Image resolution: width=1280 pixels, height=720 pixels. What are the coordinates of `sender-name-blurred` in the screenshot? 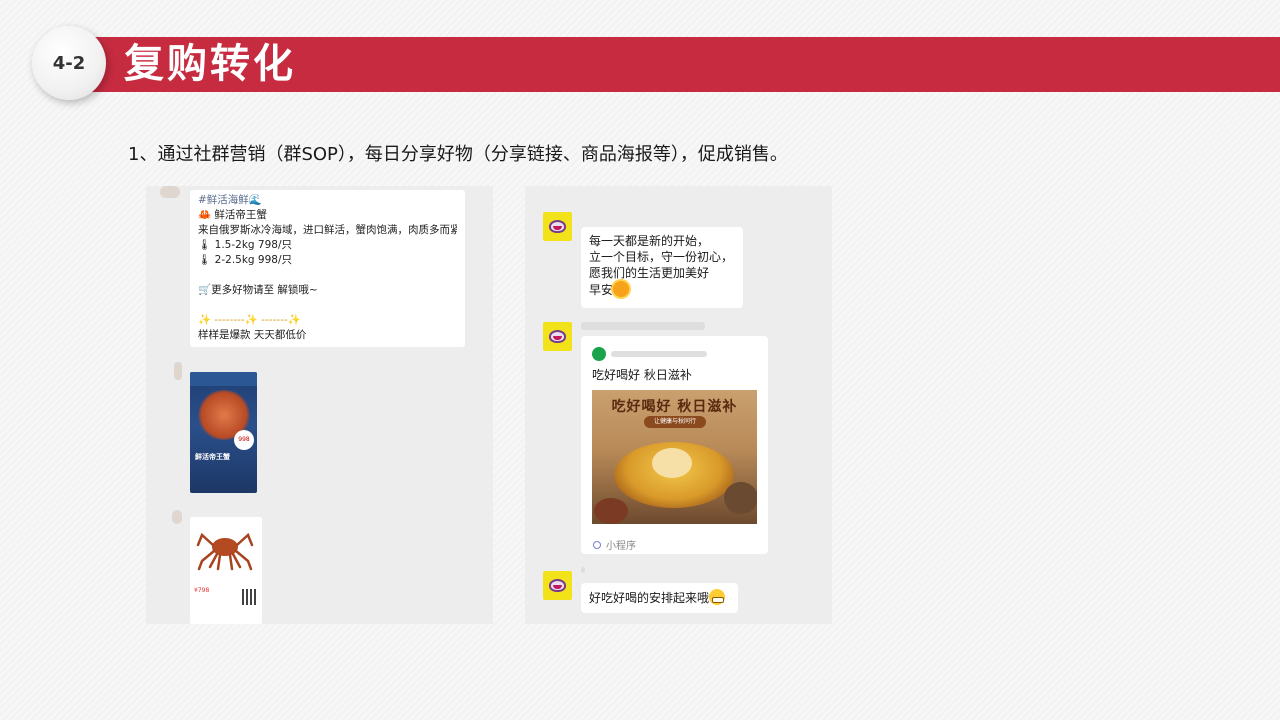 It's located at (643, 326).